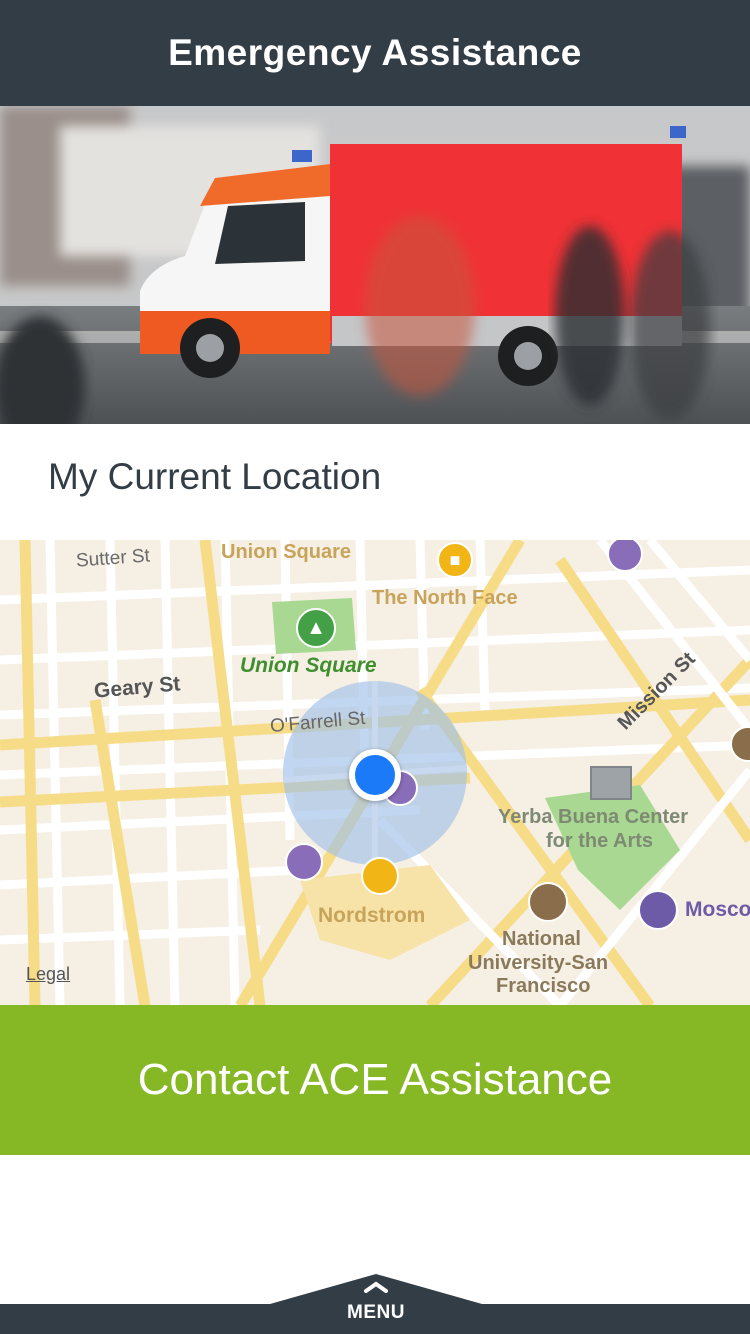 Image resolution: width=750 pixels, height=1334 pixels. I want to click on page-title: Emergency Assistance, so click(375, 52).